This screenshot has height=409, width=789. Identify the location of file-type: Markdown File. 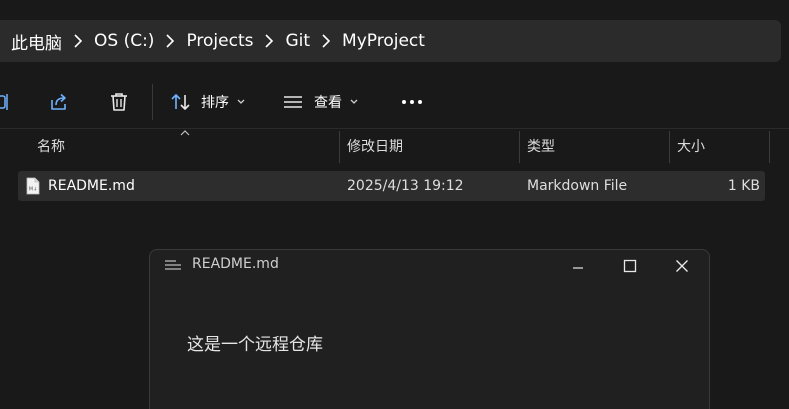
(577, 186).